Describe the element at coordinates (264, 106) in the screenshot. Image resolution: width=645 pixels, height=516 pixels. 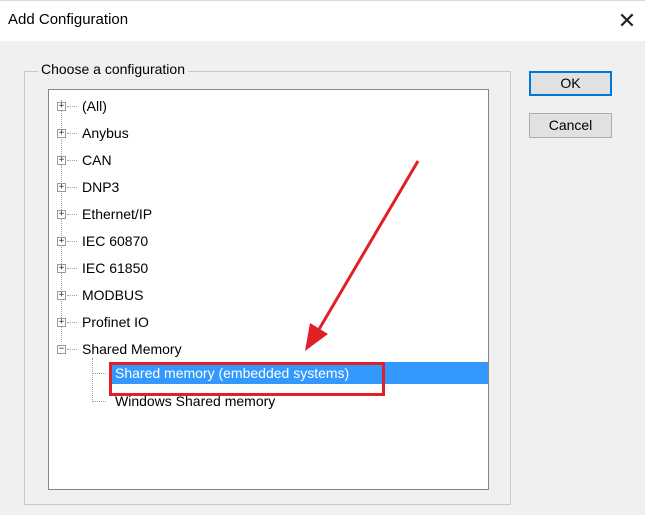
I see `tree-item-all: + (All)` at that location.